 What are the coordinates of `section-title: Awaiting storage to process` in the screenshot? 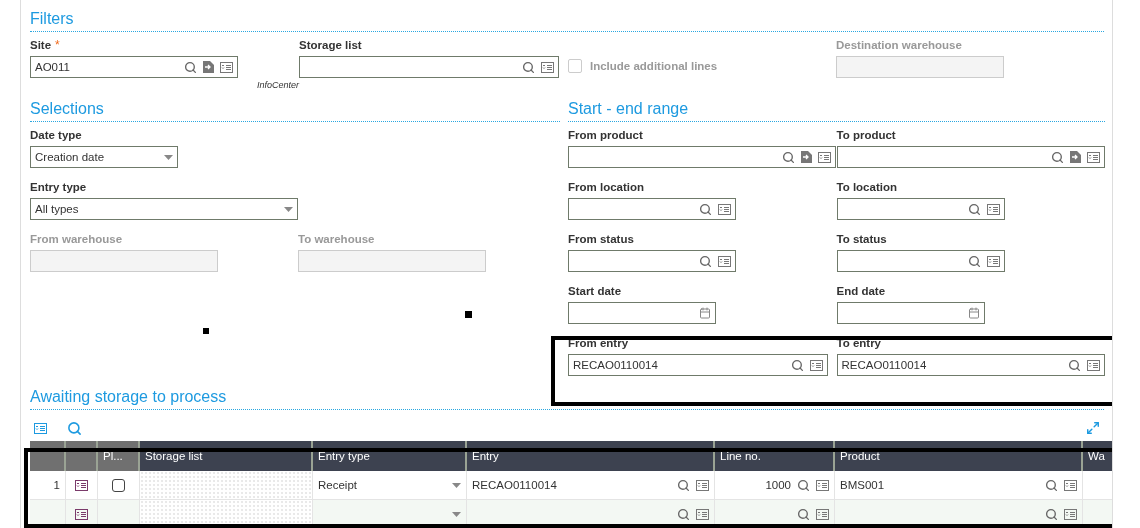 It's located at (567, 399).